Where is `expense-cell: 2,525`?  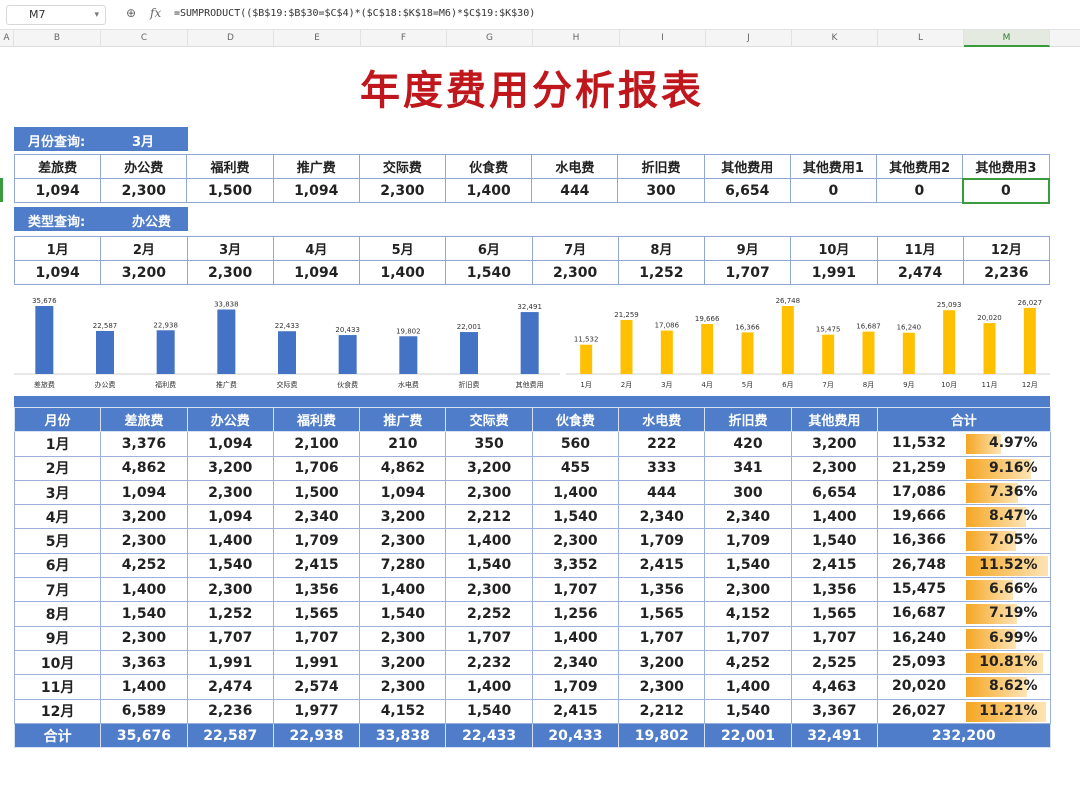 expense-cell: 2,525 is located at coordinates (834, 662).